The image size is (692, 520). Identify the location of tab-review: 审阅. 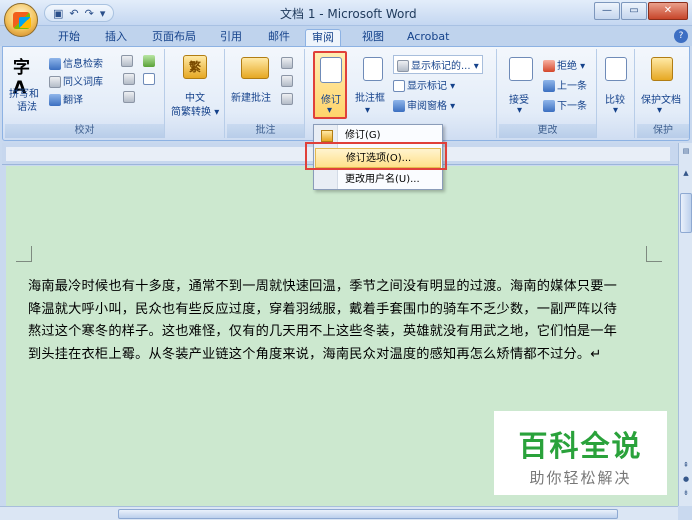
(323, 37).